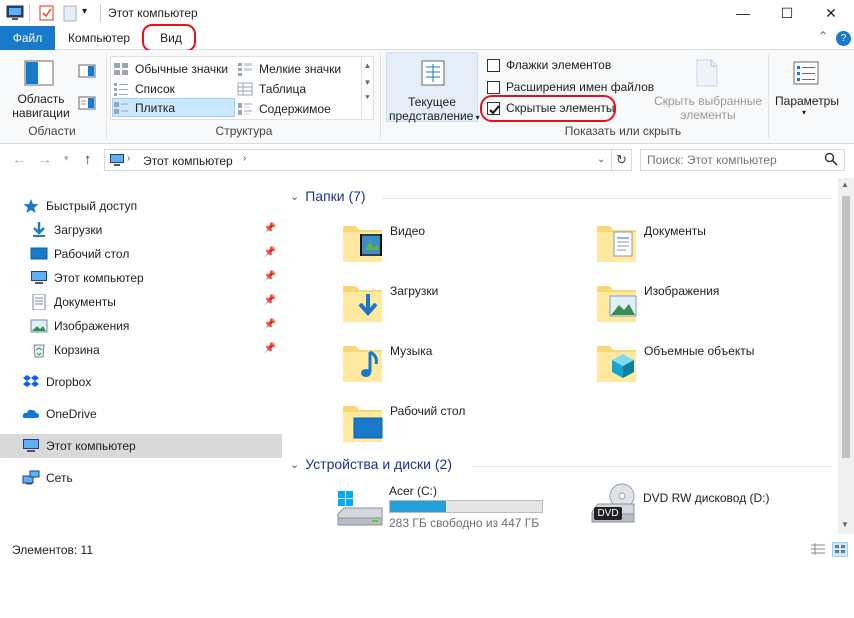  Describe the element at coordinates (710, 507) in the screenshot. I see `drive-d: DVD DVD RW дисковод (D:)` at that location.